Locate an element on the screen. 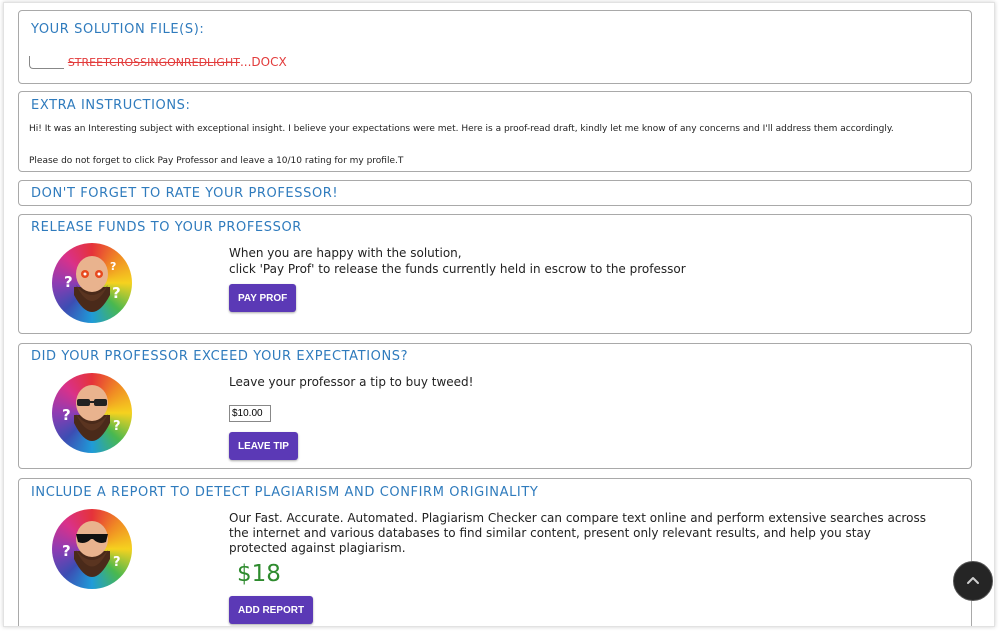 The width and height of the screenshot is (1000, 631). scroll-to-top-button is located at coordinates (973, 581).